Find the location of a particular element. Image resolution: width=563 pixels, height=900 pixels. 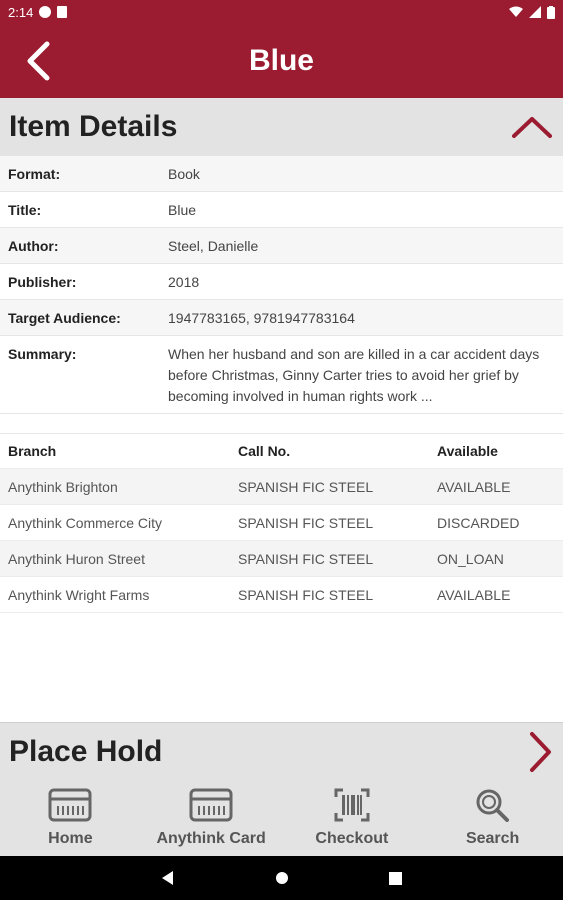

nav-home: Home is located at coordinates (70, 818).